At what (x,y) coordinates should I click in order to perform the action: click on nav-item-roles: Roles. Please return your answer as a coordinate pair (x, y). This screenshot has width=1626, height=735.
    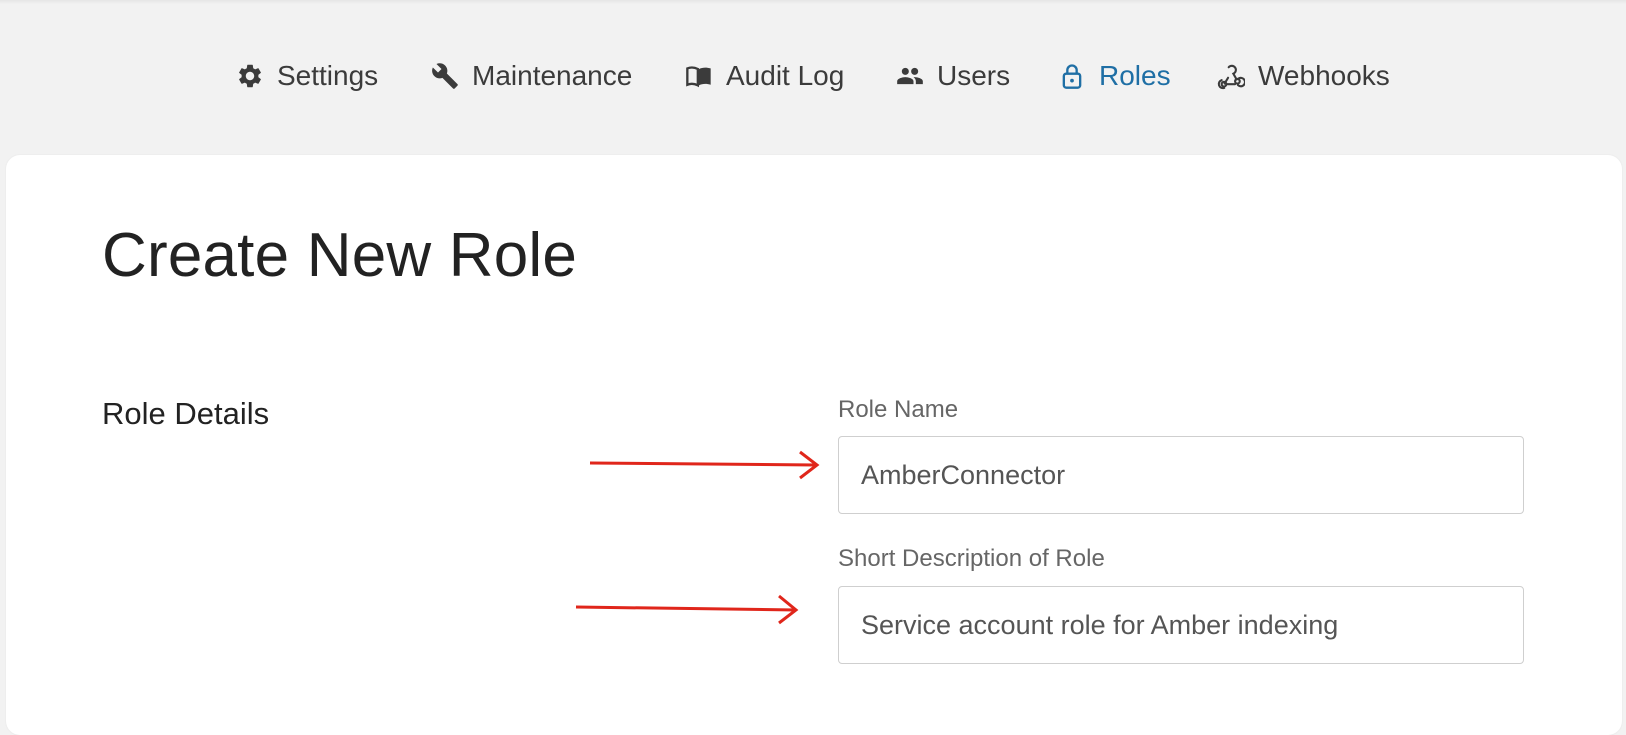
    Looking at the image, I should click on (1114, 76).